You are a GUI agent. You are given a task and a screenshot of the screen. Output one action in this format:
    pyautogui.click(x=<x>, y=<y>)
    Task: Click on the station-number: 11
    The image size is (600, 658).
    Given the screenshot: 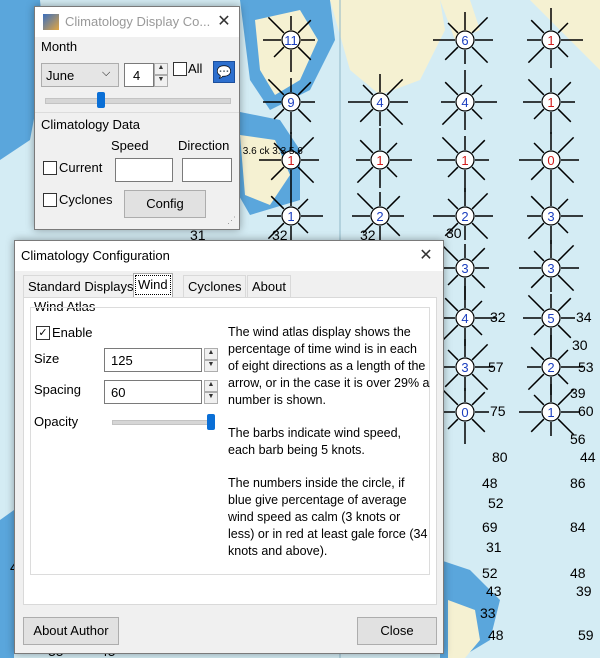 What is the action you would take?
    pyautogui.click(x=291, y=40)
    